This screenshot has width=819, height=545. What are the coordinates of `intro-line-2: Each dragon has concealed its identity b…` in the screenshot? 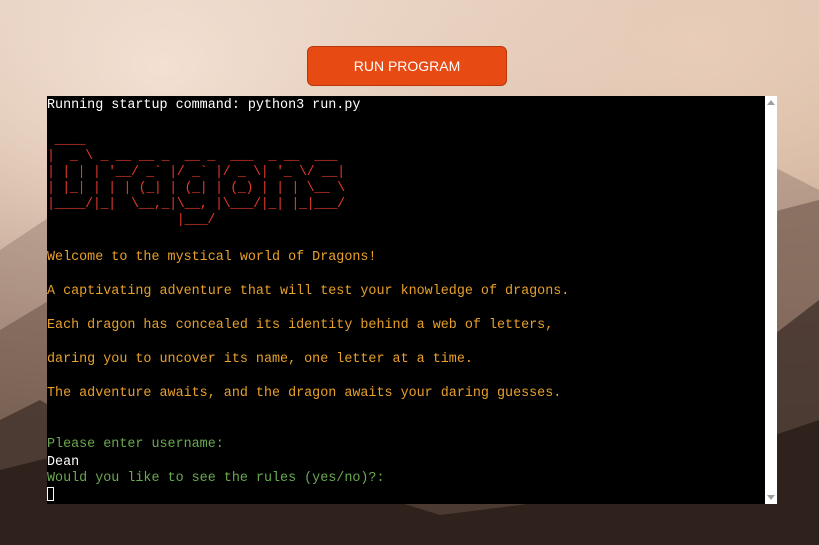 It's located at (300, 325).